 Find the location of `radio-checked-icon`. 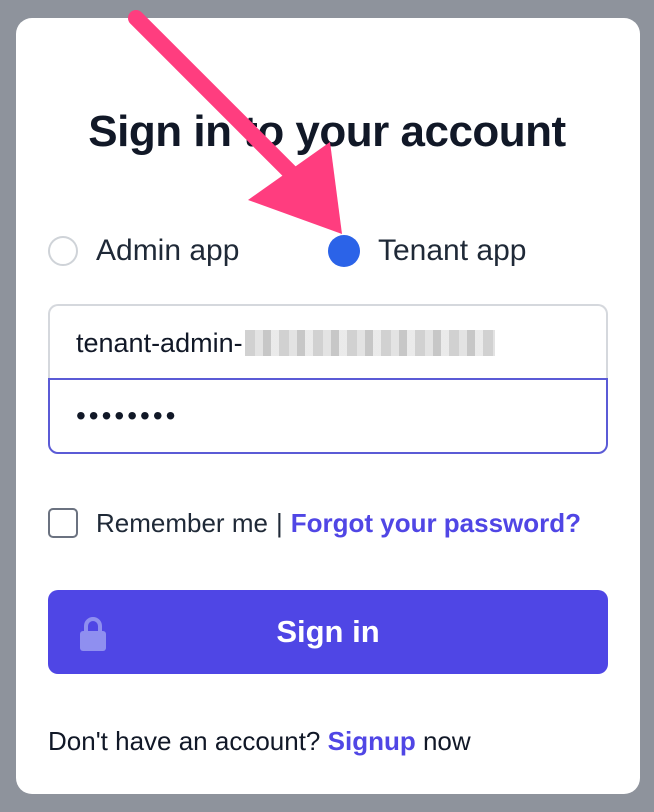

radio-checked-icon is located at coordinates (344, 251).